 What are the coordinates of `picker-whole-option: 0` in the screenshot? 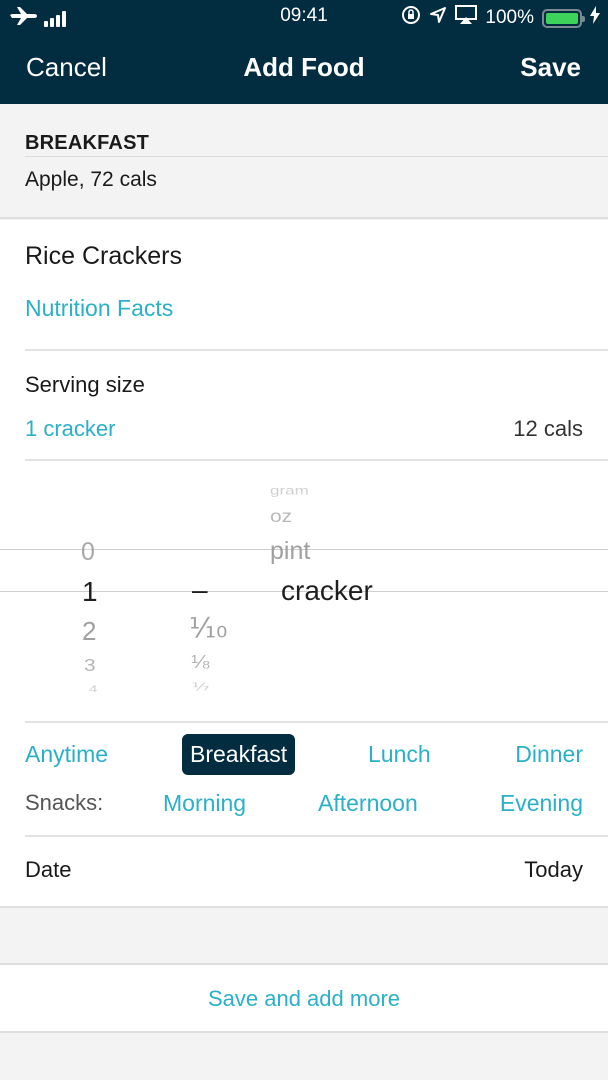 It's located at (88, 552).